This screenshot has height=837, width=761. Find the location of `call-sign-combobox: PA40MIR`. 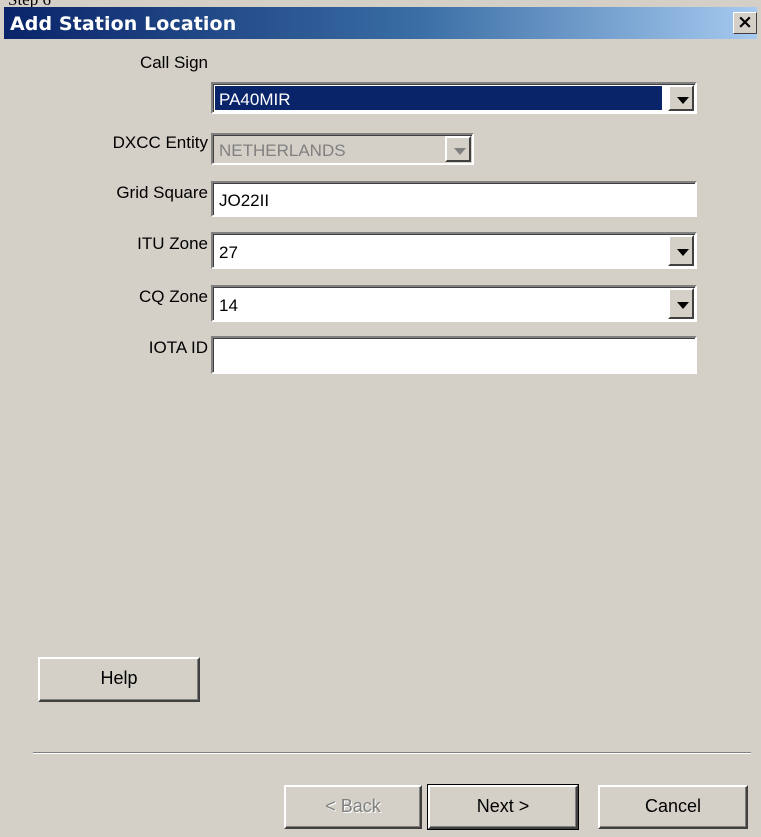

call-sign-combobox: PA40MIR is located at coordinates (454, 98).